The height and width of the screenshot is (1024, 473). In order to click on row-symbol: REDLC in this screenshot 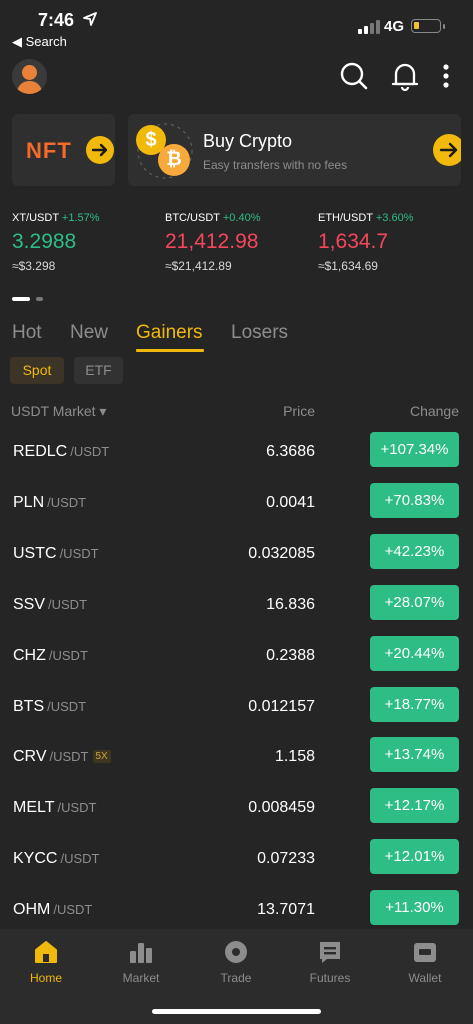, I will do `click(40, 451)`.